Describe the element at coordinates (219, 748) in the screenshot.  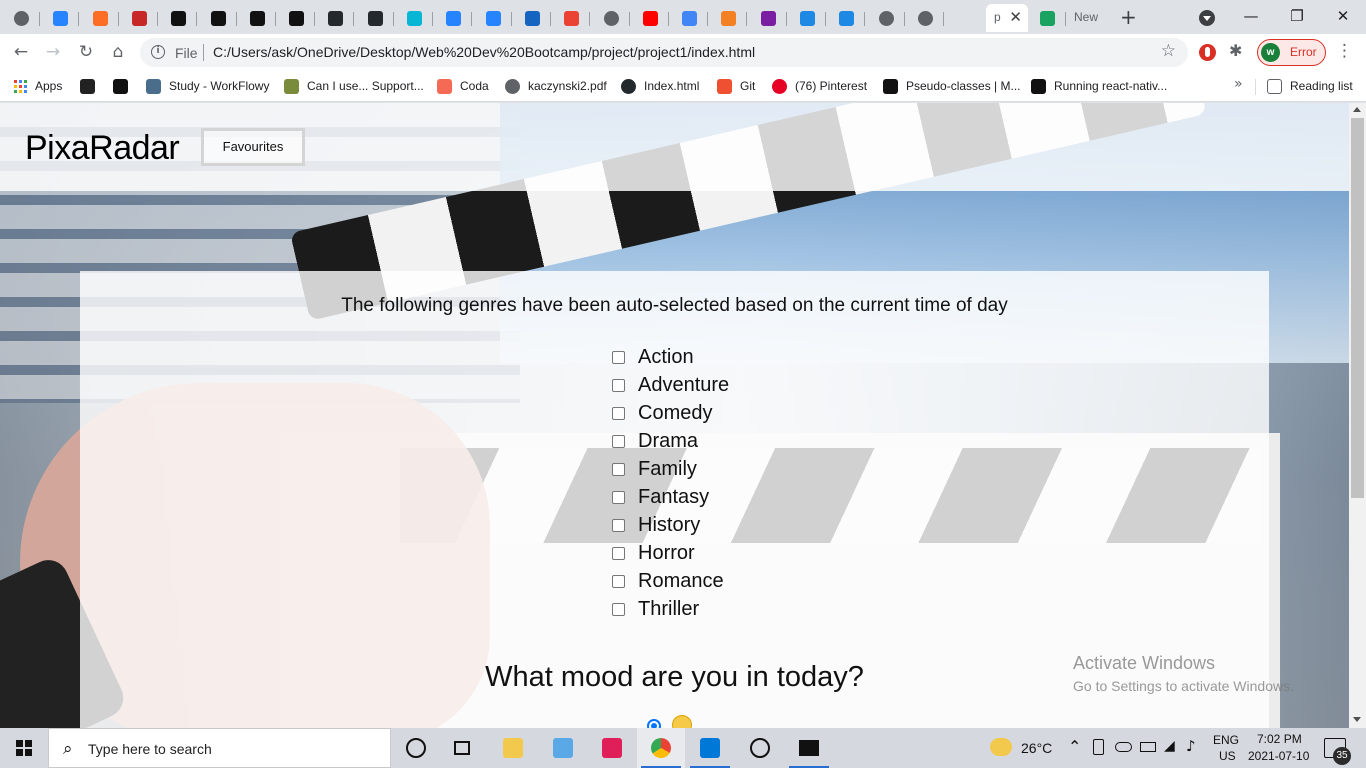
I see `taskbar-search: ⌕ Type here to search` at that location.